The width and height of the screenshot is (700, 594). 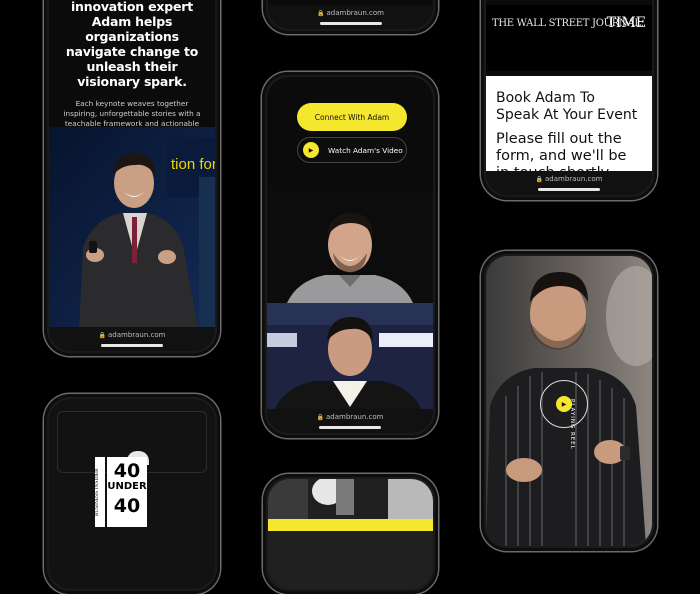 What do you see at coordinates (193, 164) in the screenshot?
I see `stage-screen-text: tion for bu` at bounding box center [193, 164].